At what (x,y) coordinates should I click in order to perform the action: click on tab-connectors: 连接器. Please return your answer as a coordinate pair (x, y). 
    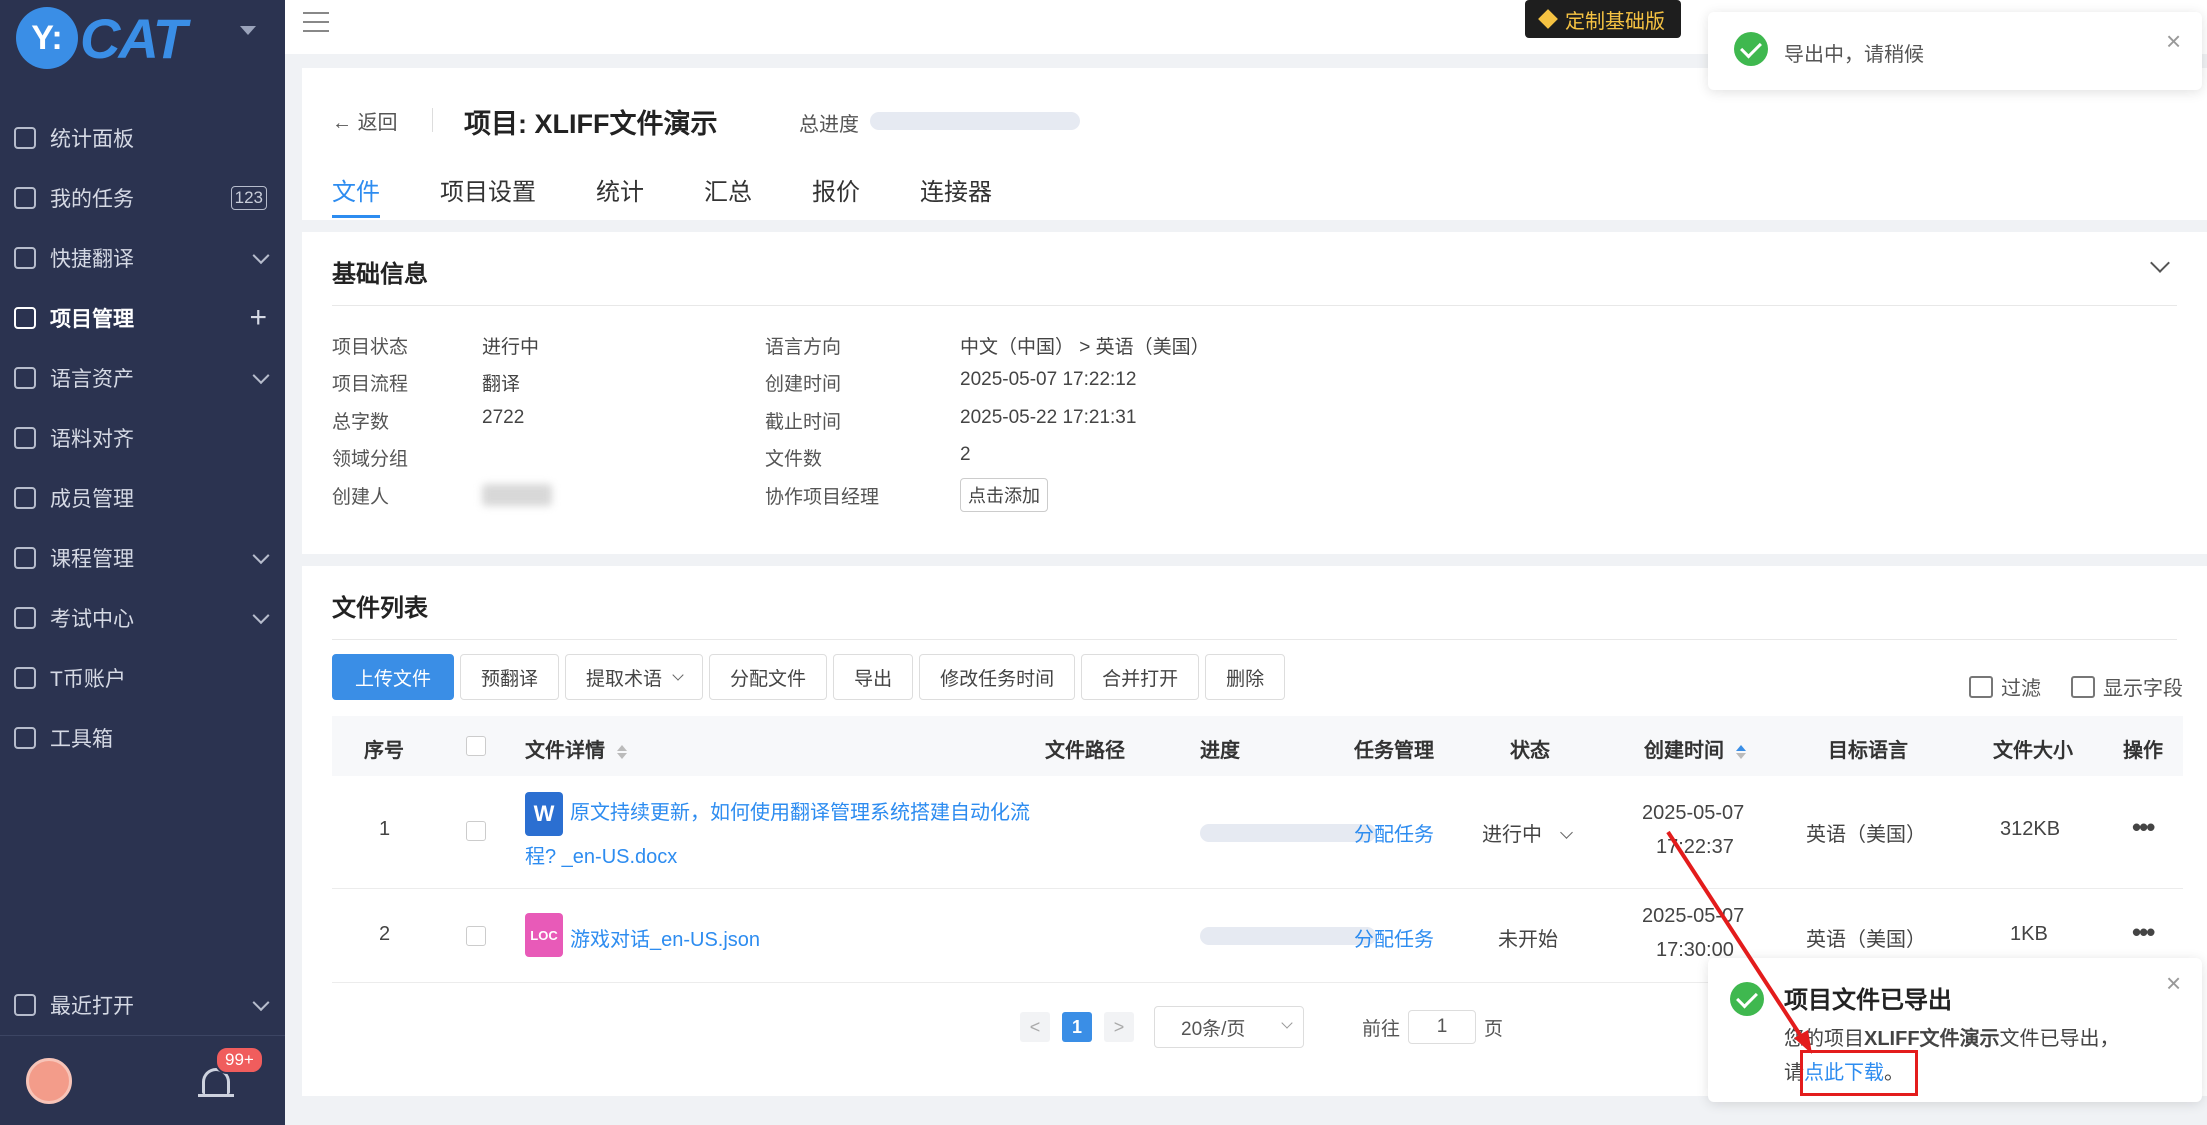
    Looking at the image, I should click on (956, 194).